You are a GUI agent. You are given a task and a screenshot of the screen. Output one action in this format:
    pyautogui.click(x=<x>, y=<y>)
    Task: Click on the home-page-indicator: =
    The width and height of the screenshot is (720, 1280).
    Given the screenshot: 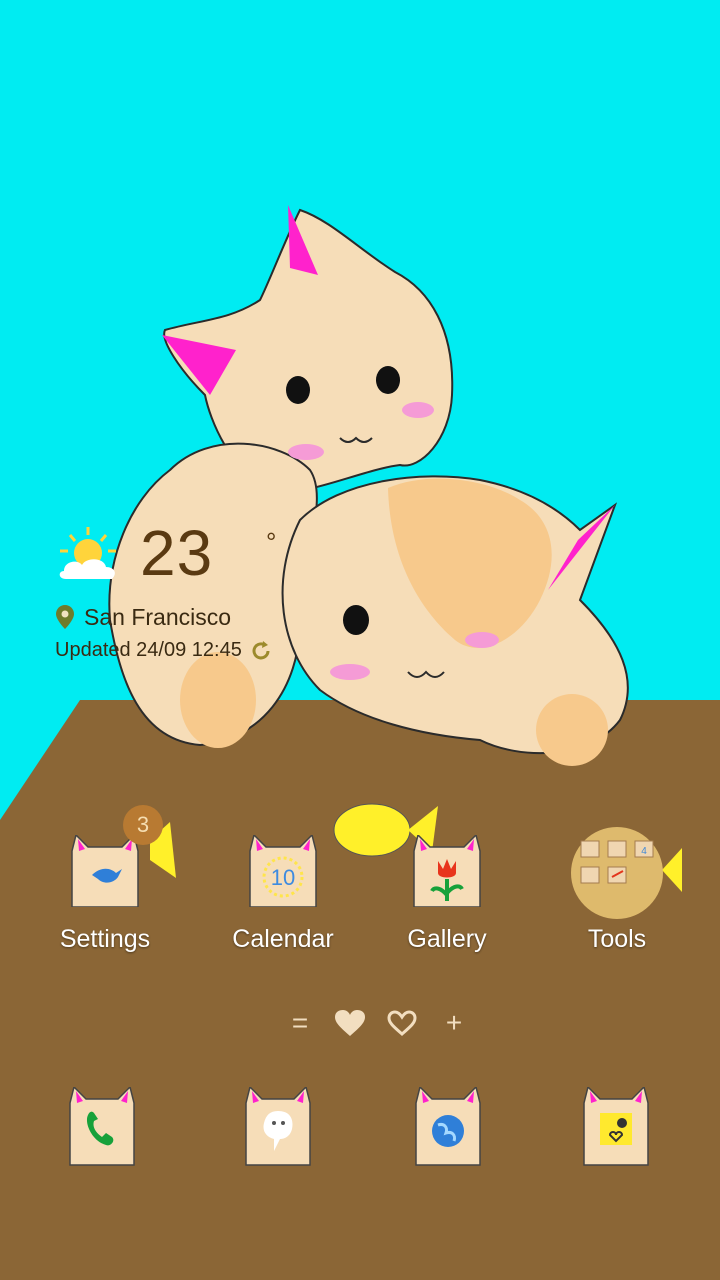 What is the action you would take?
    pyautogui.click(x=300, y=1023)
    